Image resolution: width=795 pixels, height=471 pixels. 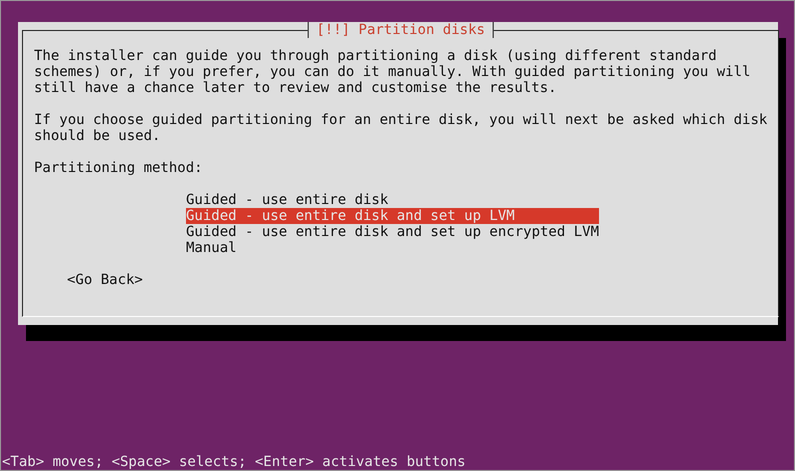 What do you see at coordinates (393, 72) in the screenshot?
I see `description-text: The installer can guide you through partitioning a disk (using different standard schemes) or, if you prefer, you can do it manually. With guided partitioning you will still have a chance later to review and customise the results.` at bounding box center [393, 72].